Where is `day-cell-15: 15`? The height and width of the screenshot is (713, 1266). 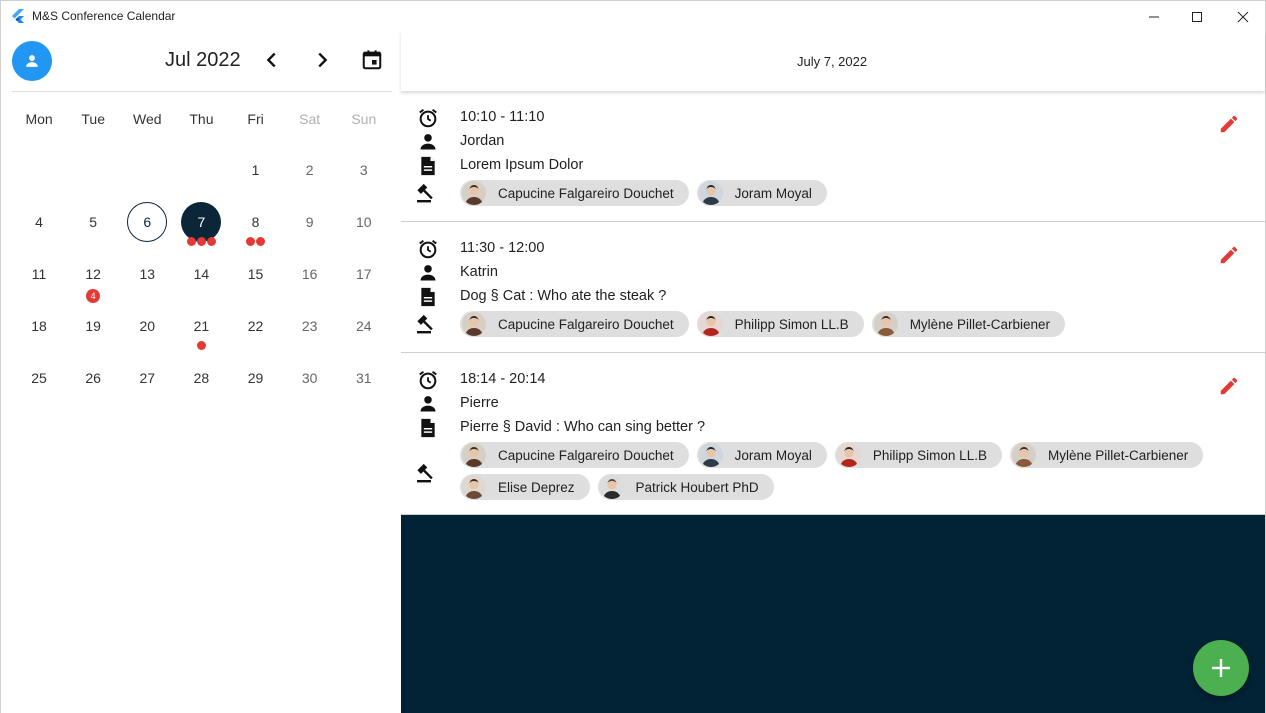 day-cell-15: 15 is located at coordinates (256, 274).